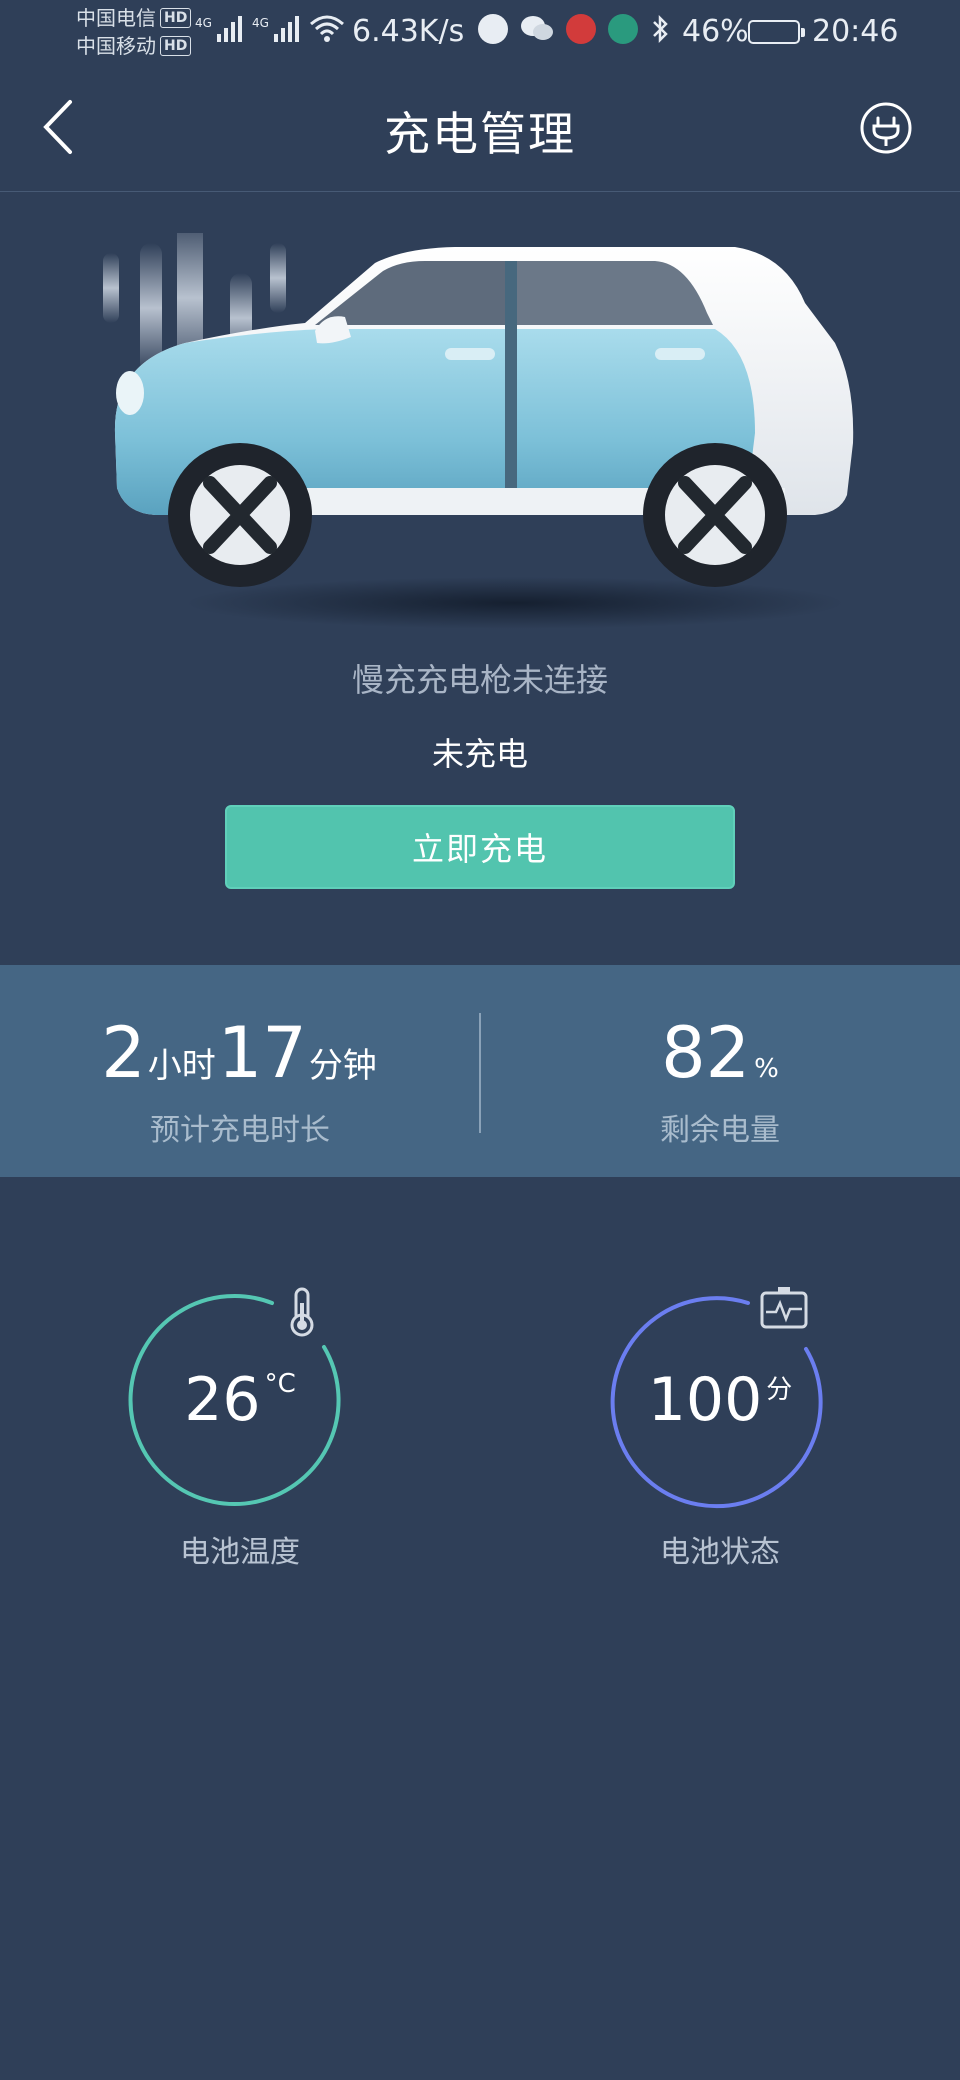 The image size is (960, 2080). I want to click on hours-value: 2, so click(123, 1053).